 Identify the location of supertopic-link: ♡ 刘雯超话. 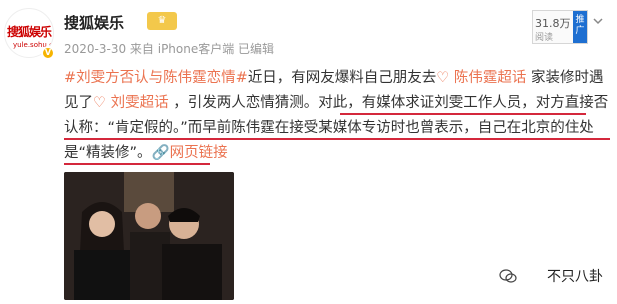
(131, 103).